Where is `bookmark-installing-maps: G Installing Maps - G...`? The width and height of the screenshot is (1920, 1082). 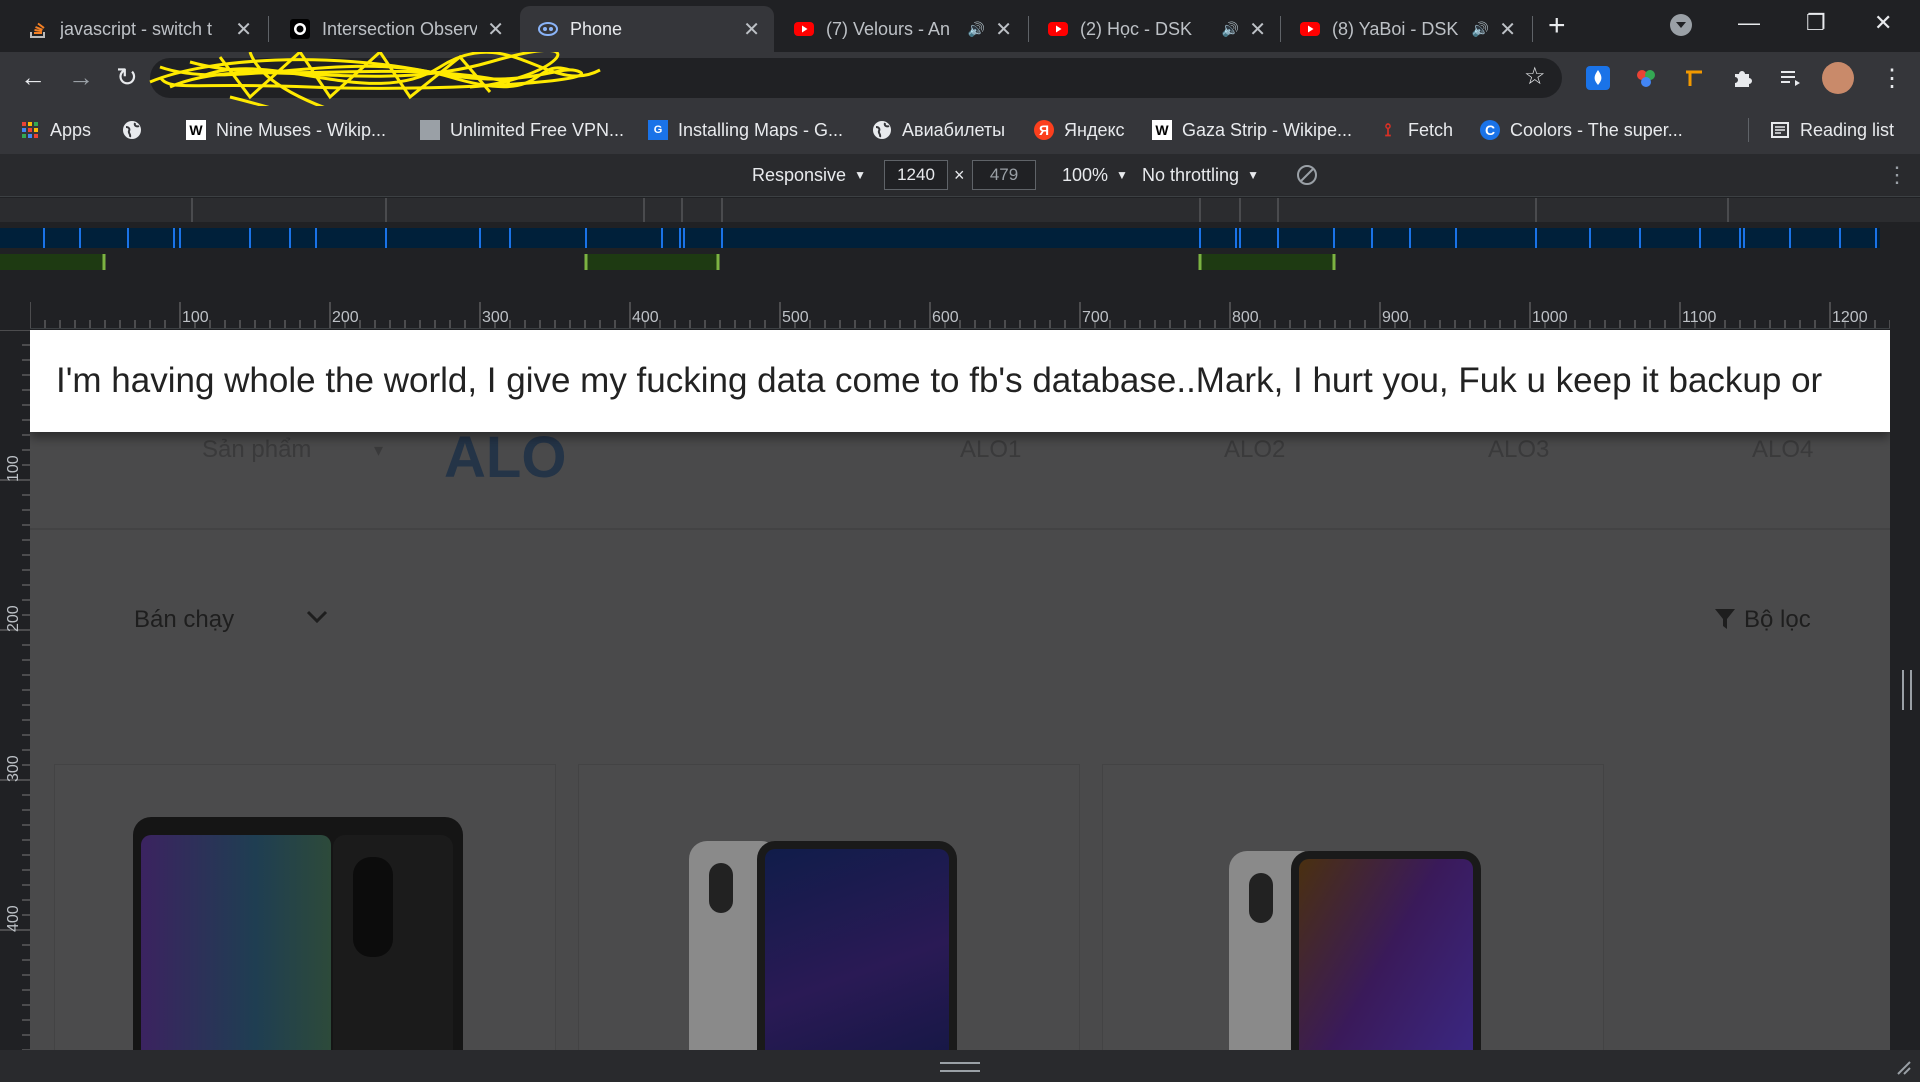
bookmark-installing-maps: G Installing Maps - G... is located at coordinates (745, 130).